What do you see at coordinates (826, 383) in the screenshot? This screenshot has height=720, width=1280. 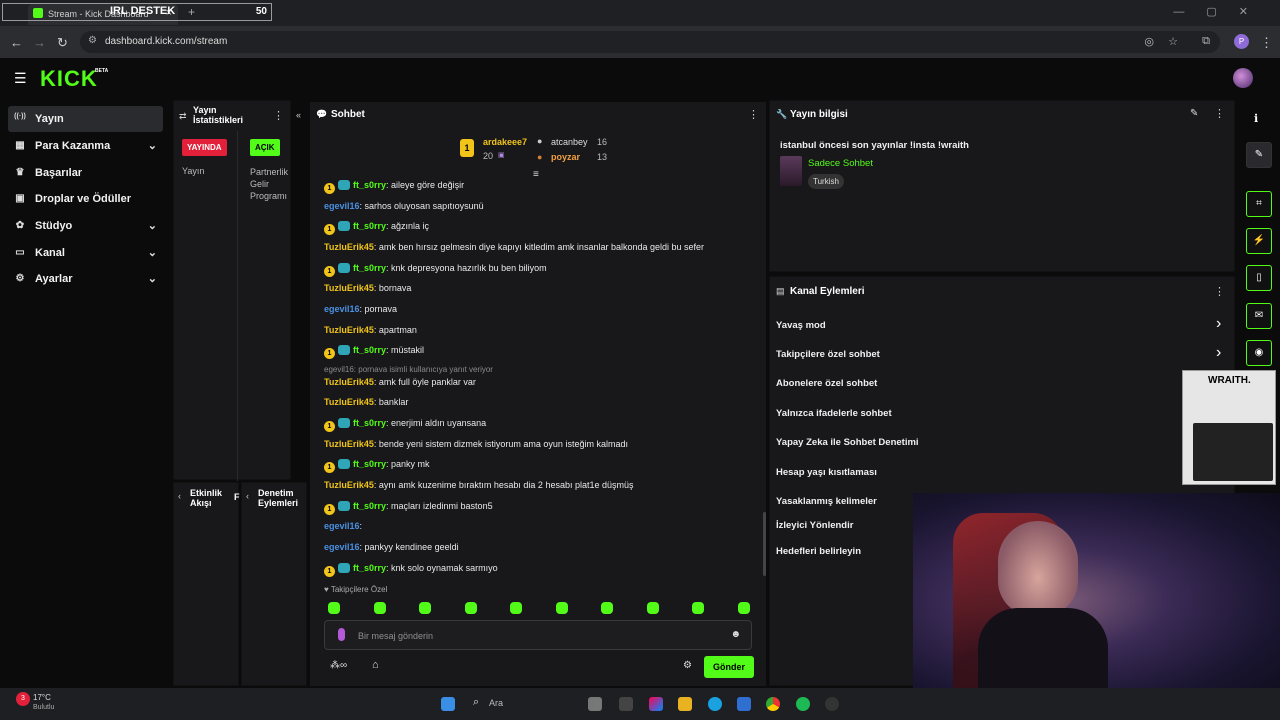 I see `channel-action-item: Abonelere özel sohbet` at bounding box center [826, 383].